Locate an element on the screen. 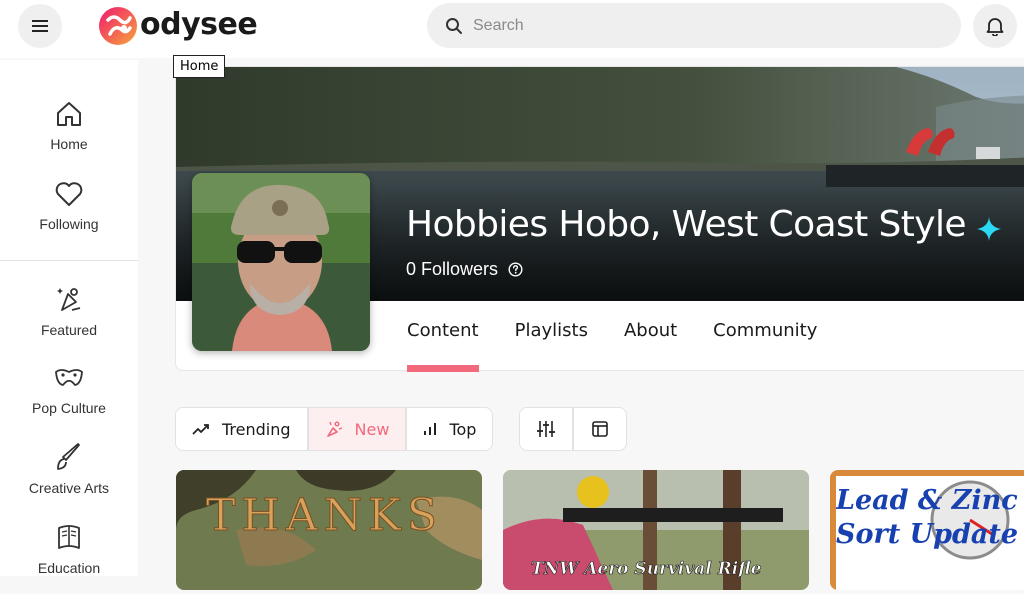  odysee-logo: odysee is located at coordinates (178, 26).